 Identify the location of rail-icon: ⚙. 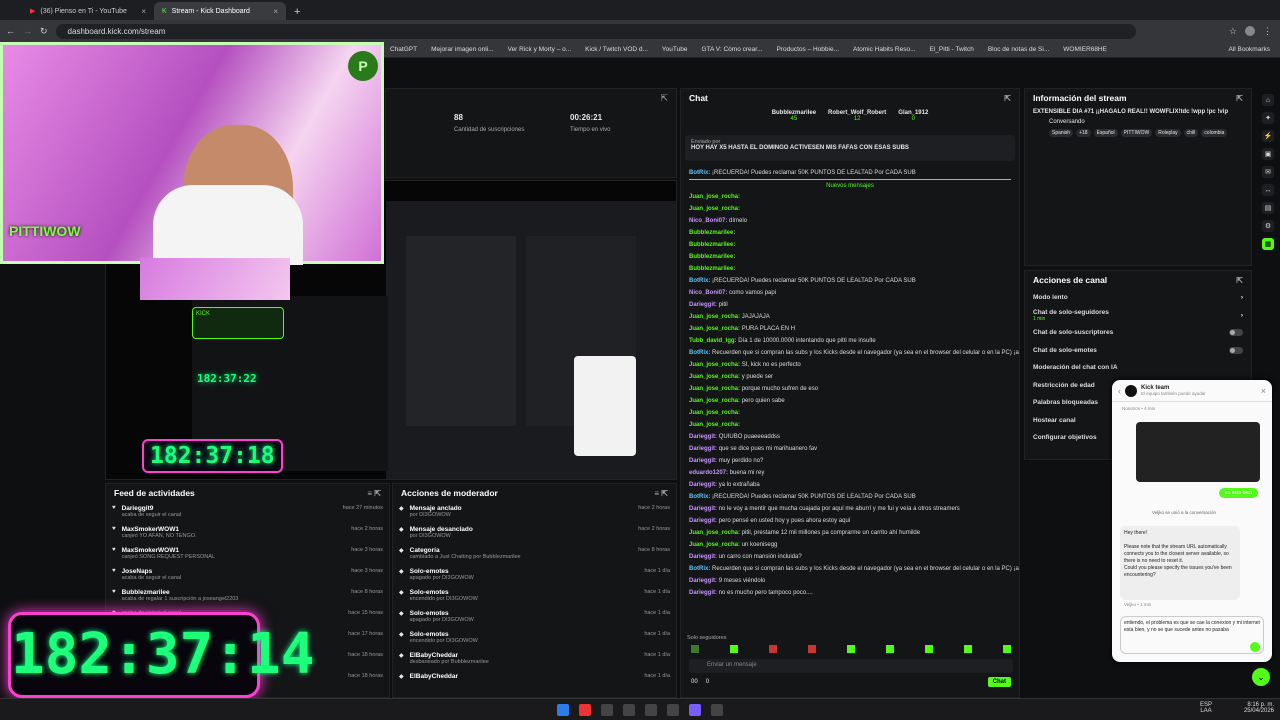
(1268, 226).